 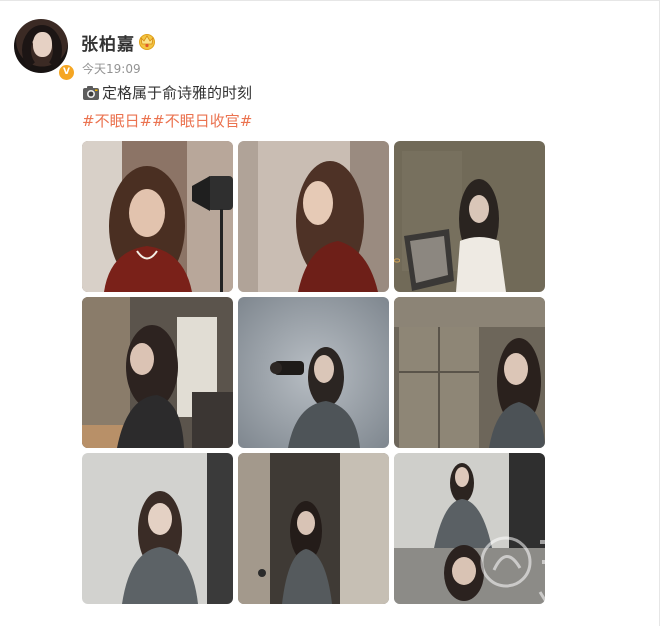 I want to click on hashtag-list: #不眠日# #不眠日收官#, so click(x=167, y=120).